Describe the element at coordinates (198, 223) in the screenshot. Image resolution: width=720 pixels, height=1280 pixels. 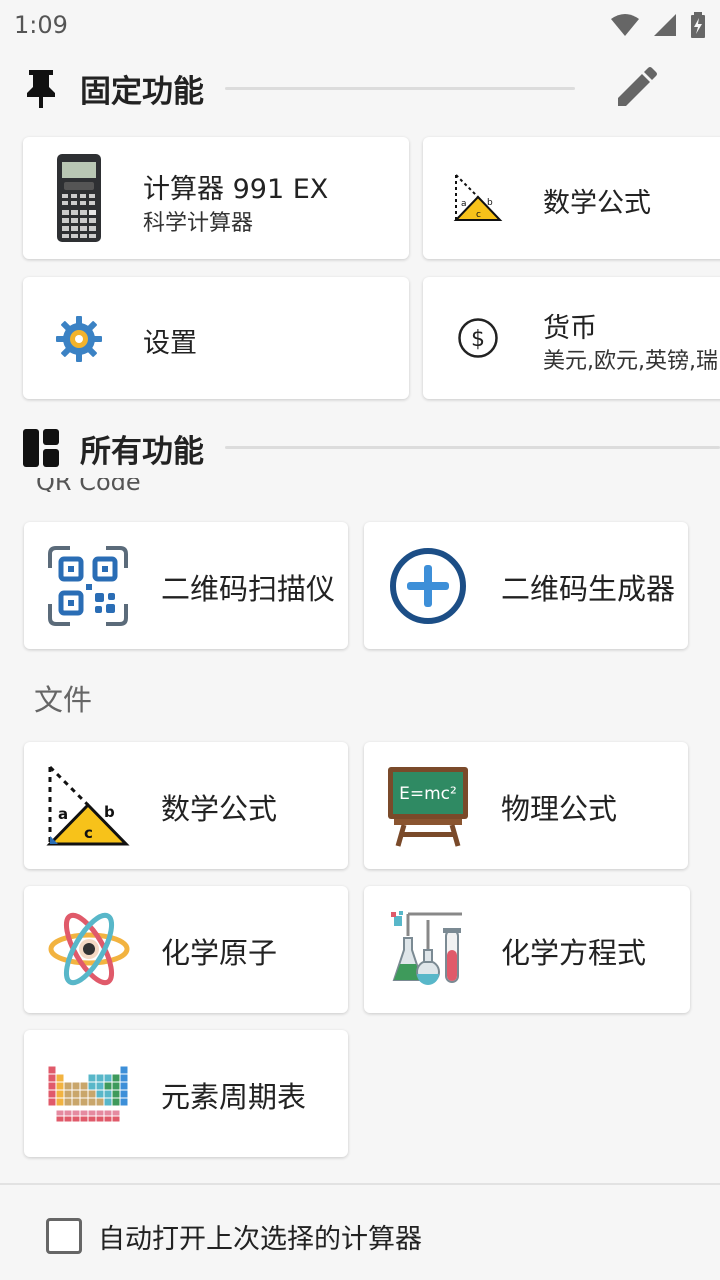
I see `card-subtitle: 科学计算器` at that location.